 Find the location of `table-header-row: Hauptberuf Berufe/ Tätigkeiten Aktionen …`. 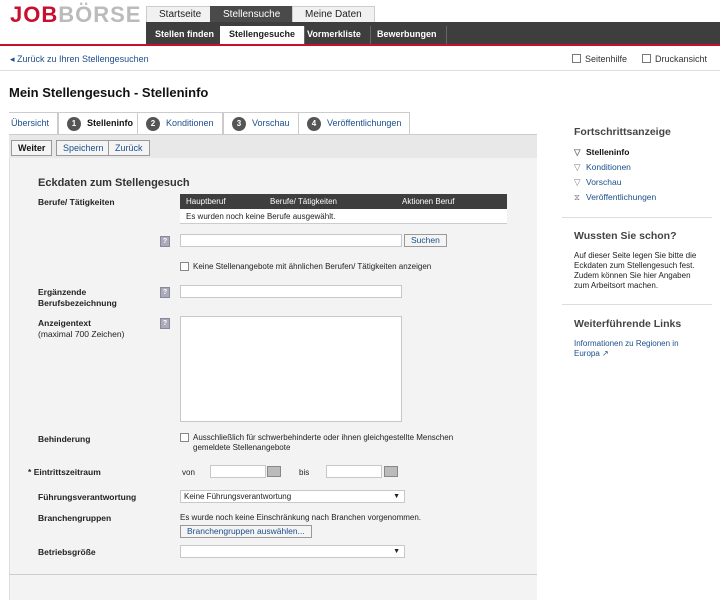

table-header-row: Hauptberuf Berufe/ Tätigkeiten Aktionen … is located at coordinates (343, 201).